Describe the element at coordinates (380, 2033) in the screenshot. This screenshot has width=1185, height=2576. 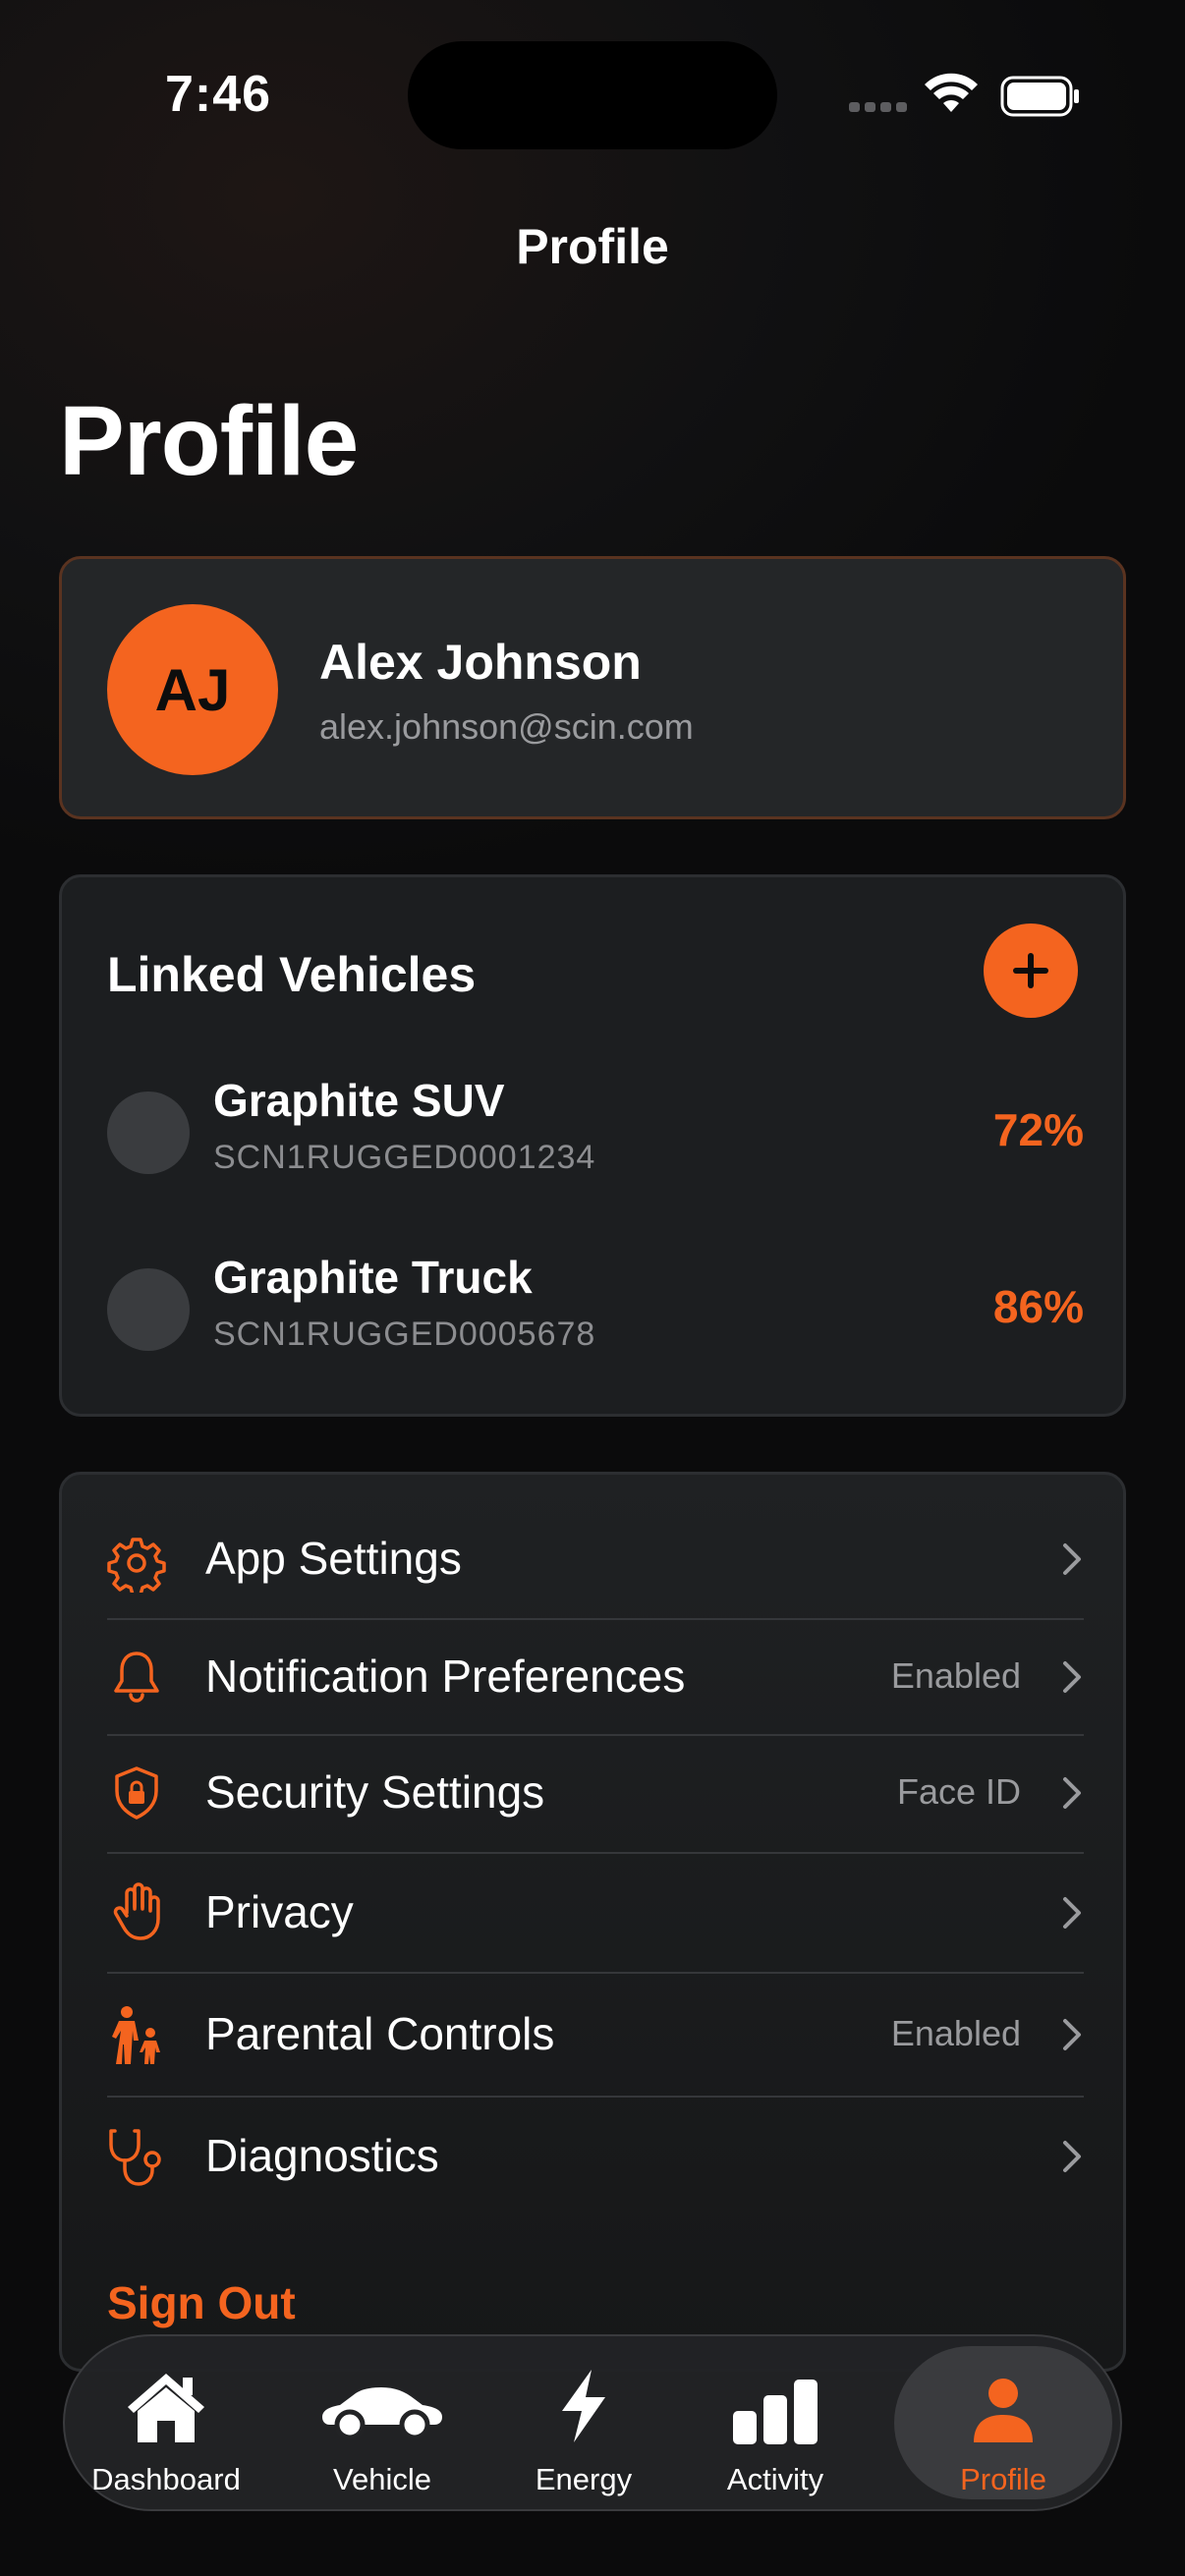
I see `settings-label: Parental Controls` at that location.